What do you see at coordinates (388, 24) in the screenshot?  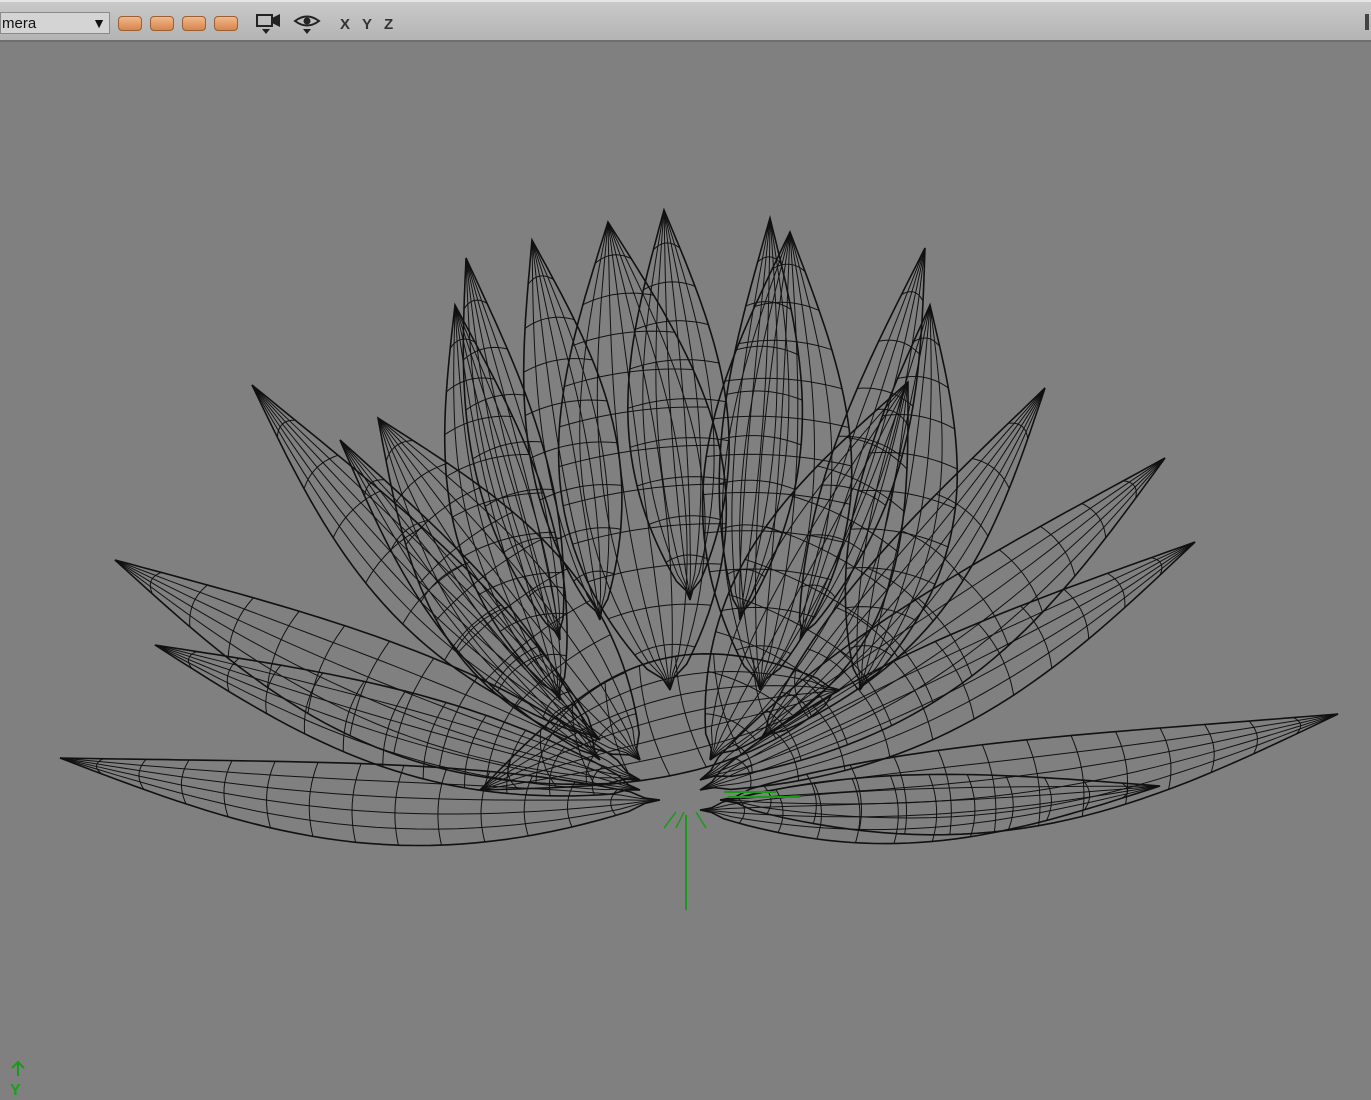 I see `axis-z-toggle: Z` at bounding box center [388, 24].